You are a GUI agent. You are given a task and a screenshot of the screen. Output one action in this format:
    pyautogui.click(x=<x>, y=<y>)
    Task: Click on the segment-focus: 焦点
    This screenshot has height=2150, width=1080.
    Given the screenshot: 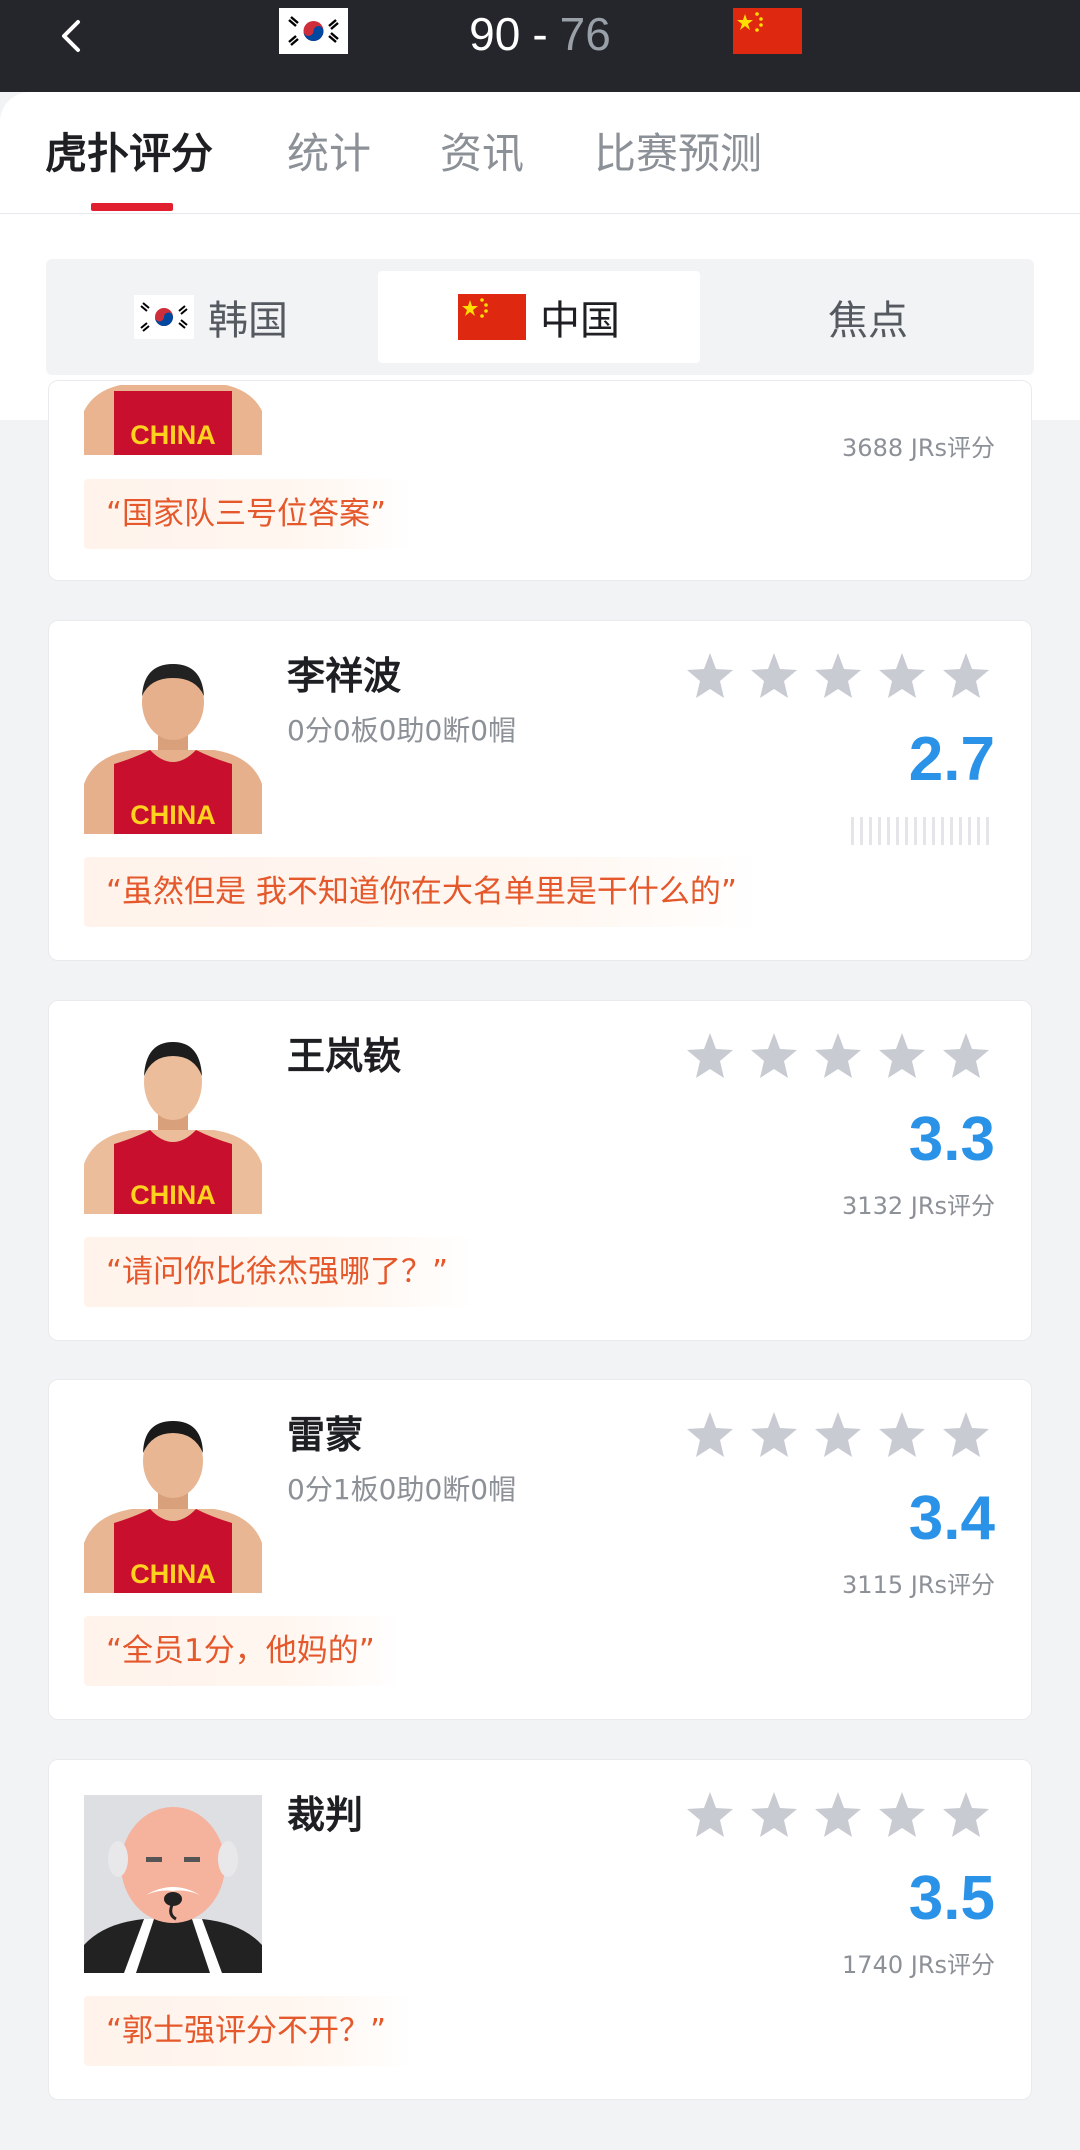 What is the action you would take?
    pyautogui.click(x=868, y=317)
    